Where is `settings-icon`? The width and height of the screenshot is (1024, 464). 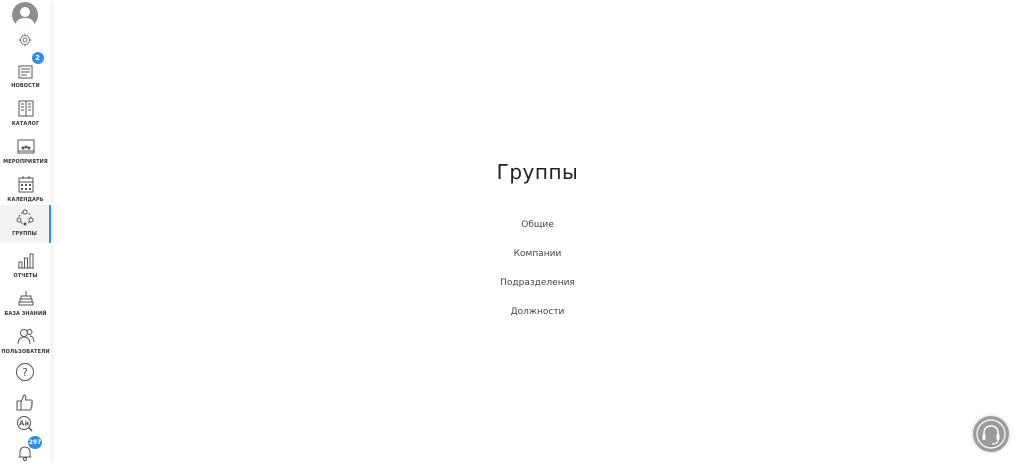
settings-icon is located at coordinates (25, 40).